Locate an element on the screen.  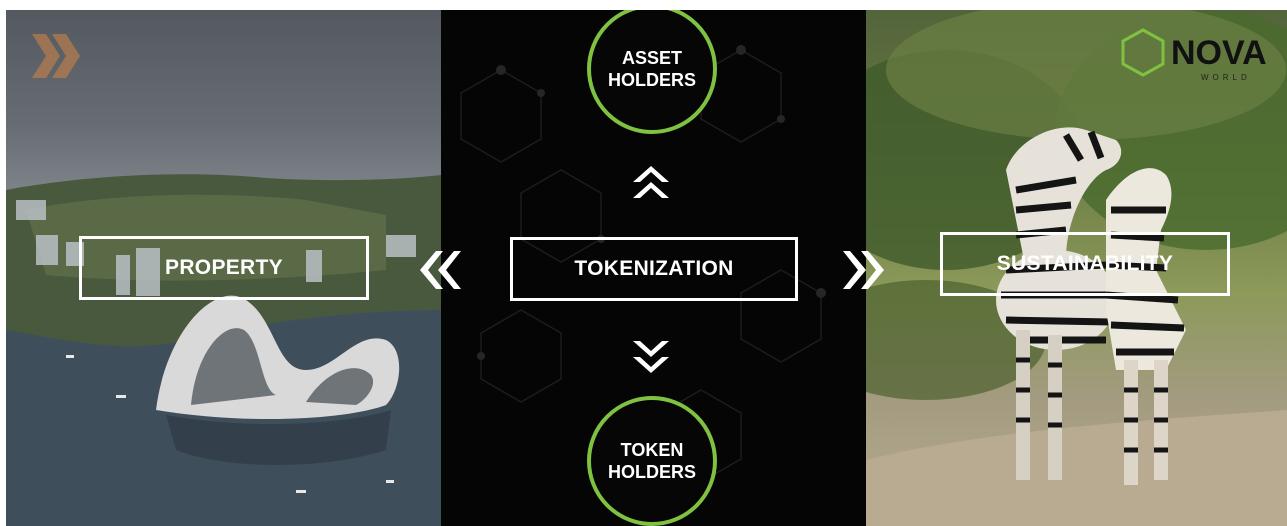
sustainability-label: SUSTAINABILITY is located at coordinates (1085, 263).